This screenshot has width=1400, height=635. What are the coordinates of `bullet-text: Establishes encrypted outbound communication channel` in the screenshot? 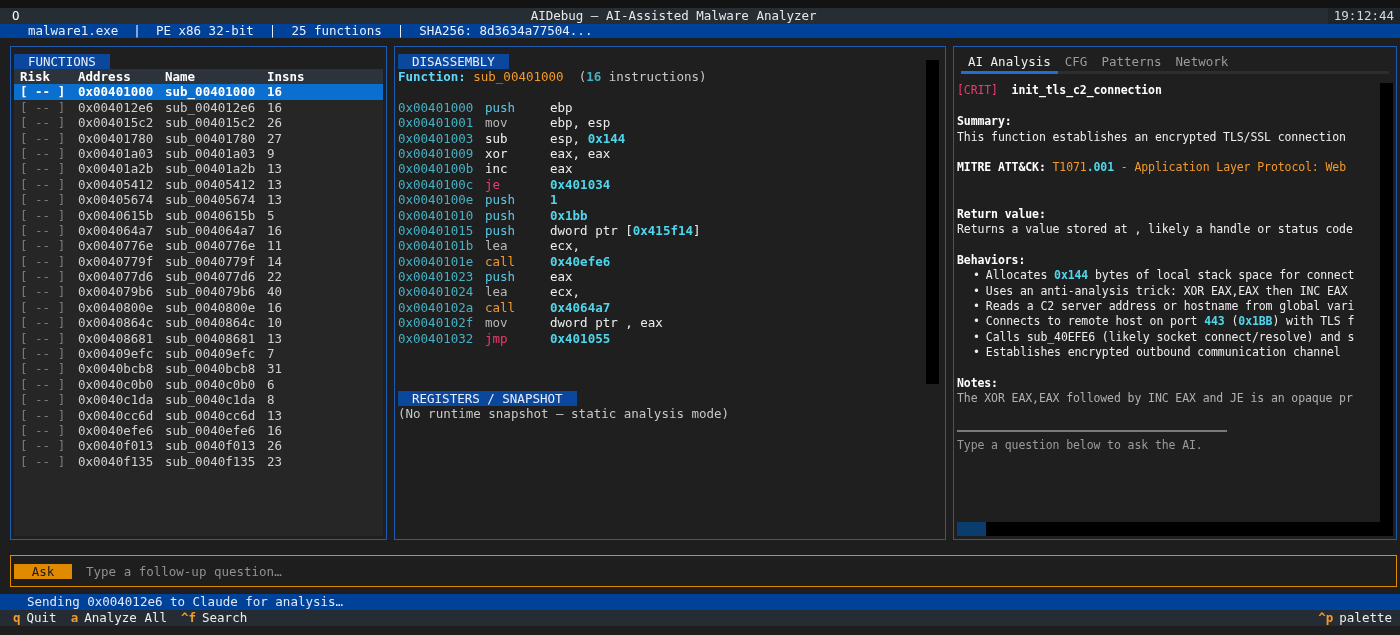 It's located at (1163, 353).